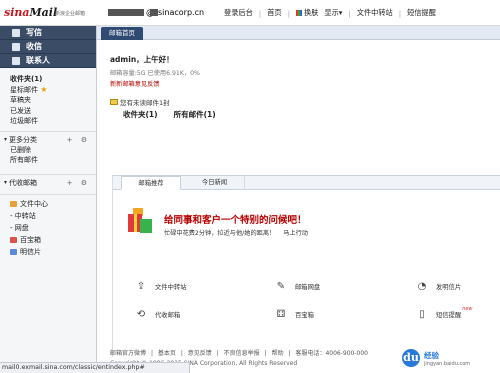 Image resolution: width=500 pixels, height=373 pixels. What do you see at coordinates (161, 286) in the screenshot?
I see `tool-file-transfer: ⇪ 文件中转站` at bounding box center [161, 286].